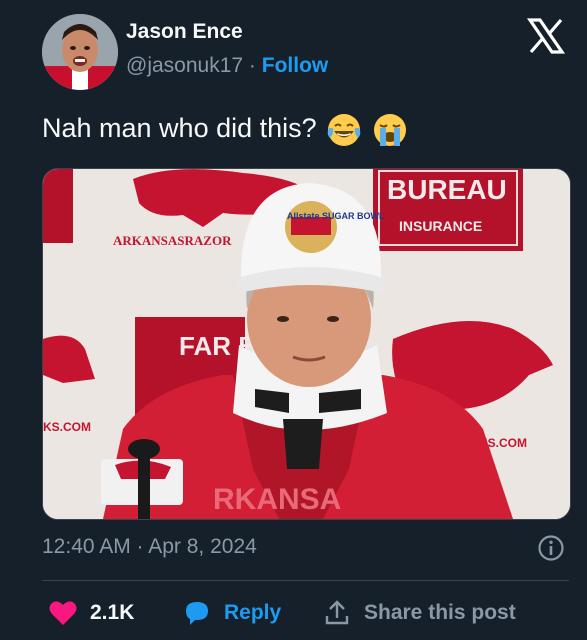 The width and height of the screenshot is (587, 640). Describe the element at coordinates (67, 427) in the screenshot. I see `wall-text-left-lower: KS.COM` at that location.